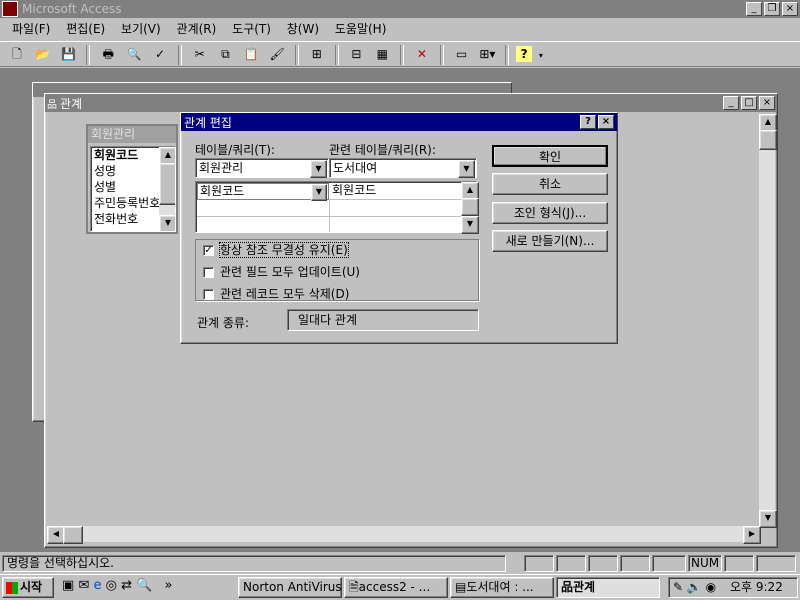 This screenshot has height=600, width=800. What do you see at coordinates (251, 54) in the screenshot?
I see `paste-icon: 📋` at bounding box center [251, 54].